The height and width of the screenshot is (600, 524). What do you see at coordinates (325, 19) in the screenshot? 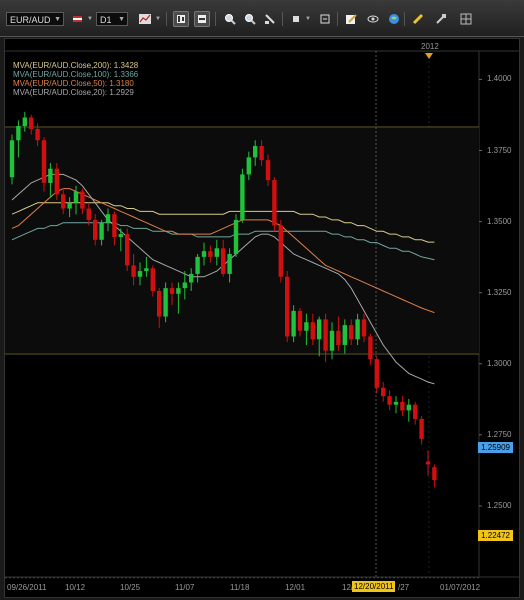
I see `object-icon` at bounding box center [325, 19].